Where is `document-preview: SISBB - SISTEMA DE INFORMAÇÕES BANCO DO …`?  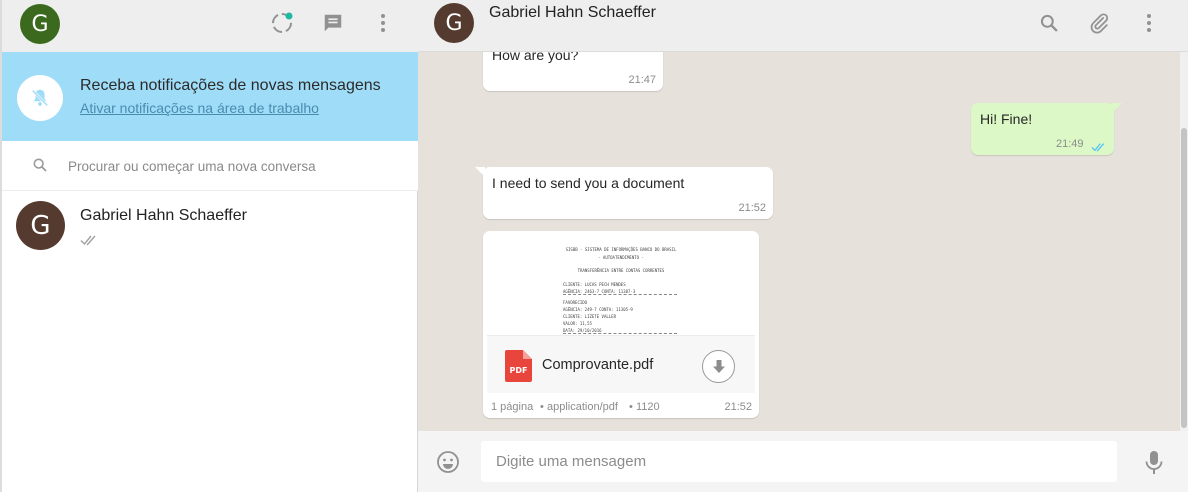 document-preview: SISBB - SISTEMA DE INFORMAÇÕES BANCO DO … is located at coordinates (621, 285).